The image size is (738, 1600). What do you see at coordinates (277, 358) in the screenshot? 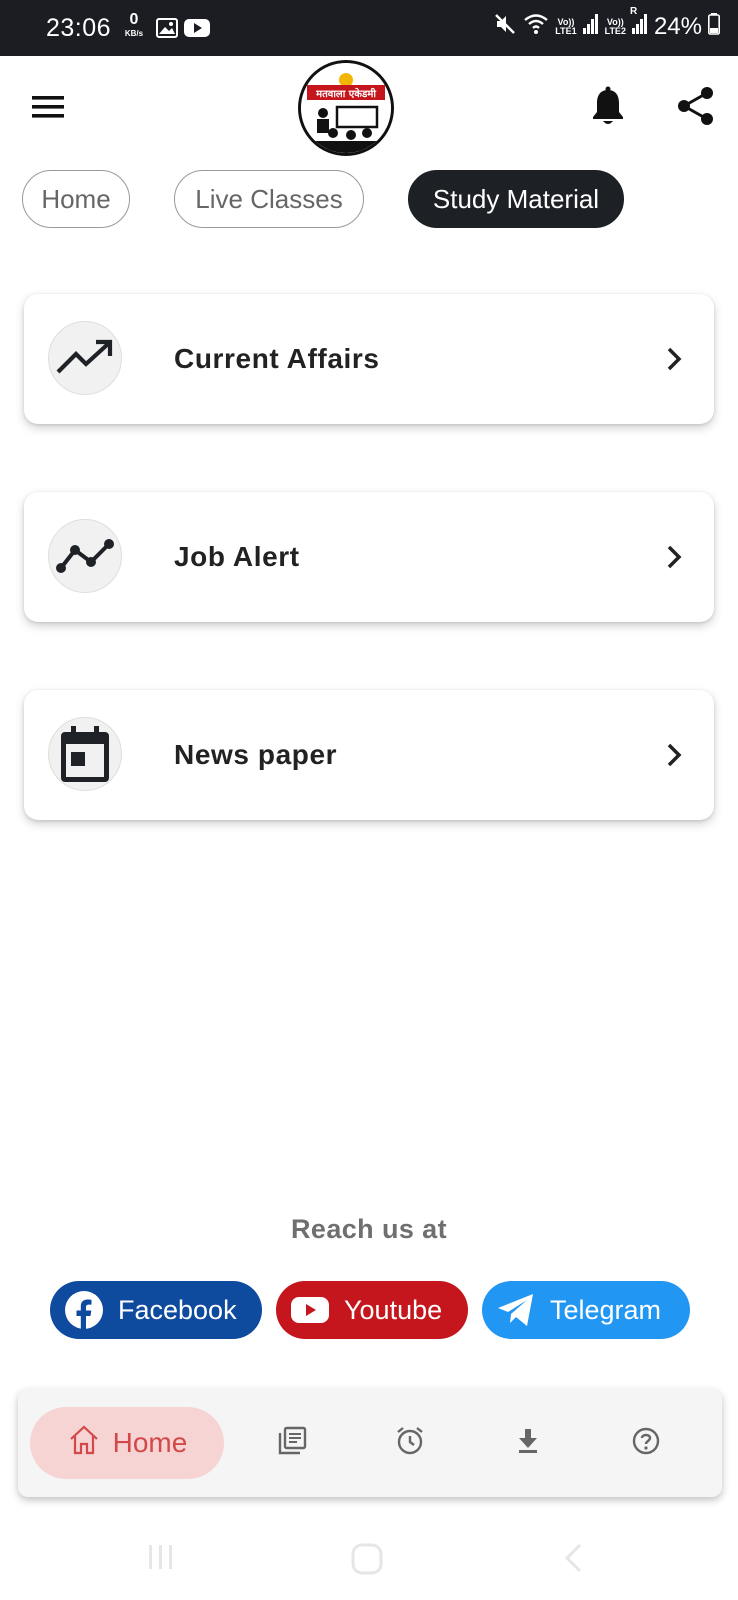
I see `card-label: Current Affairs` at bounding box center [277, 358].